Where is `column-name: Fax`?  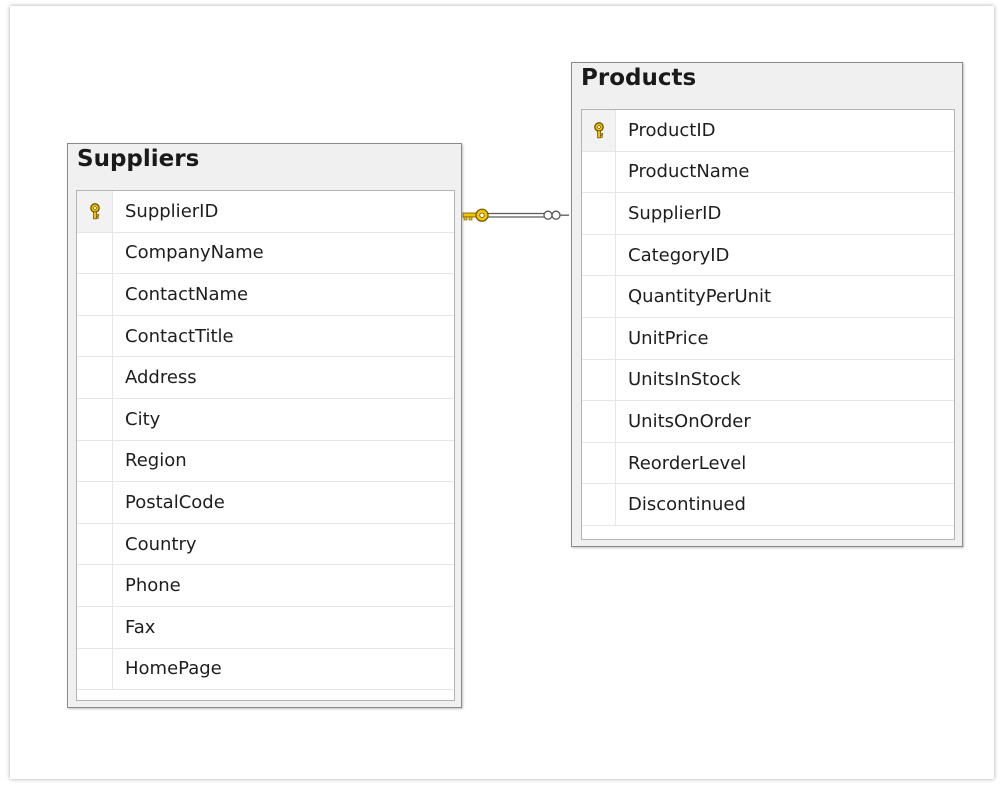 column-name: Fax is located at coordinates (140, 627).